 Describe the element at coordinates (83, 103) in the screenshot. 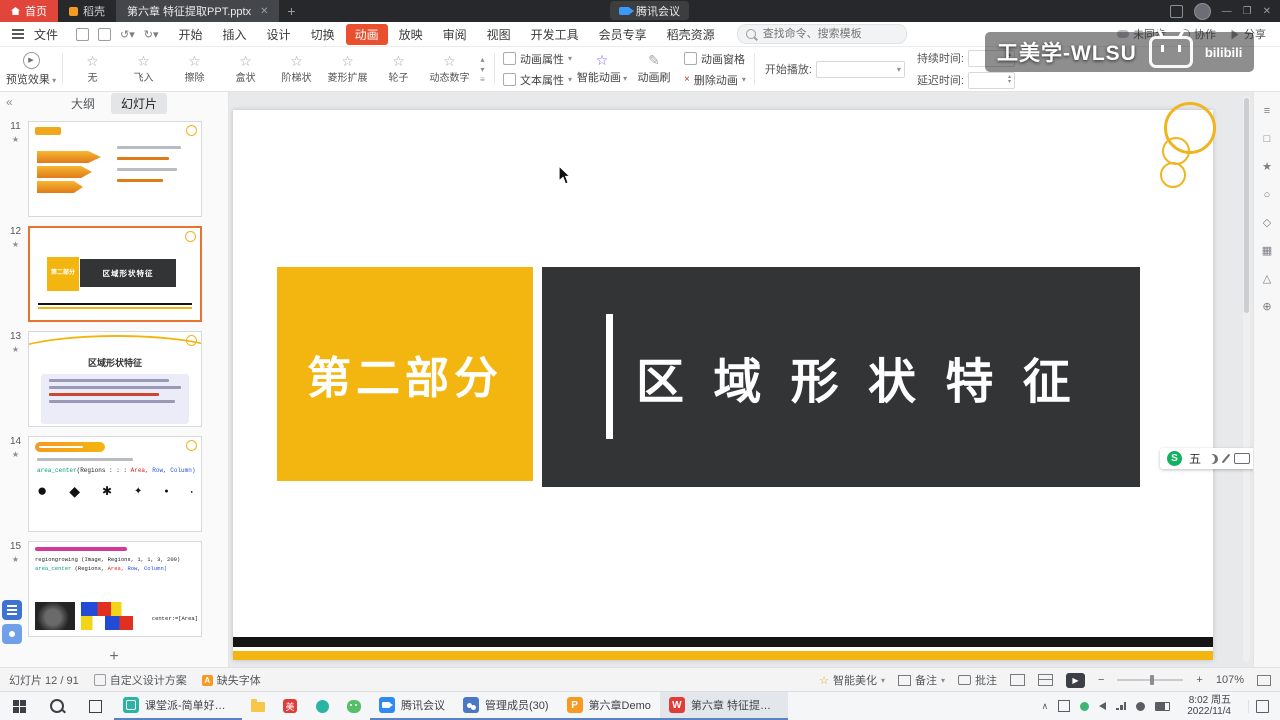

I see `tab-outline: 大纲` at that location.